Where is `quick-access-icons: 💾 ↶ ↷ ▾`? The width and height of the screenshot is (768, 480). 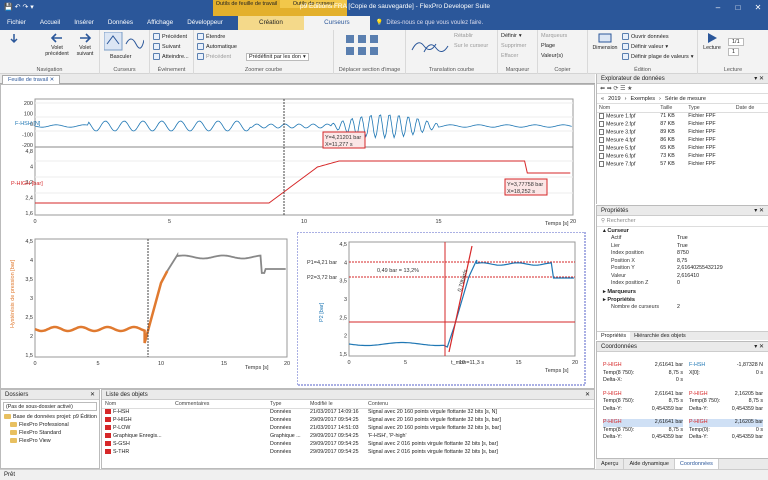 quick-access-icons: 💾 ↶ ↷ ▾ is located at coordinates (19, 7).